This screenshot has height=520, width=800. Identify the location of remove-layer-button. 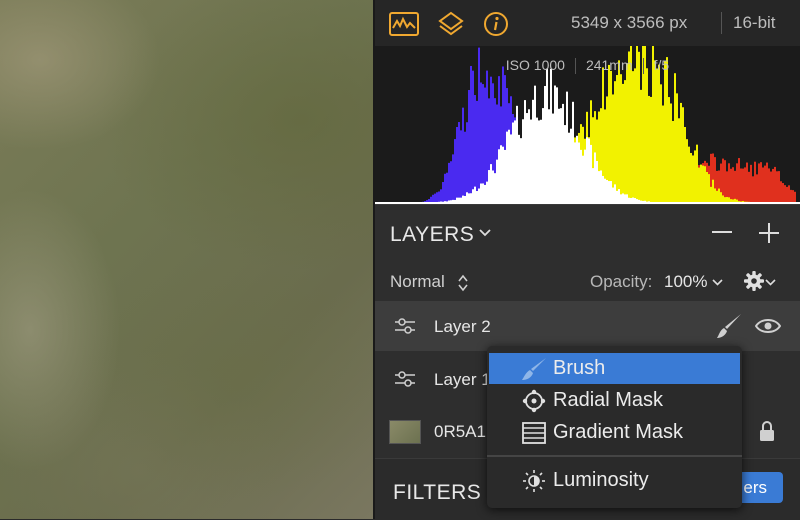
(722, 232).